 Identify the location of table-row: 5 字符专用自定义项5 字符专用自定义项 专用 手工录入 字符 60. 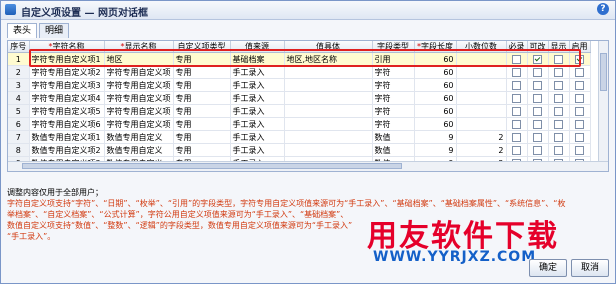
(299, 111).